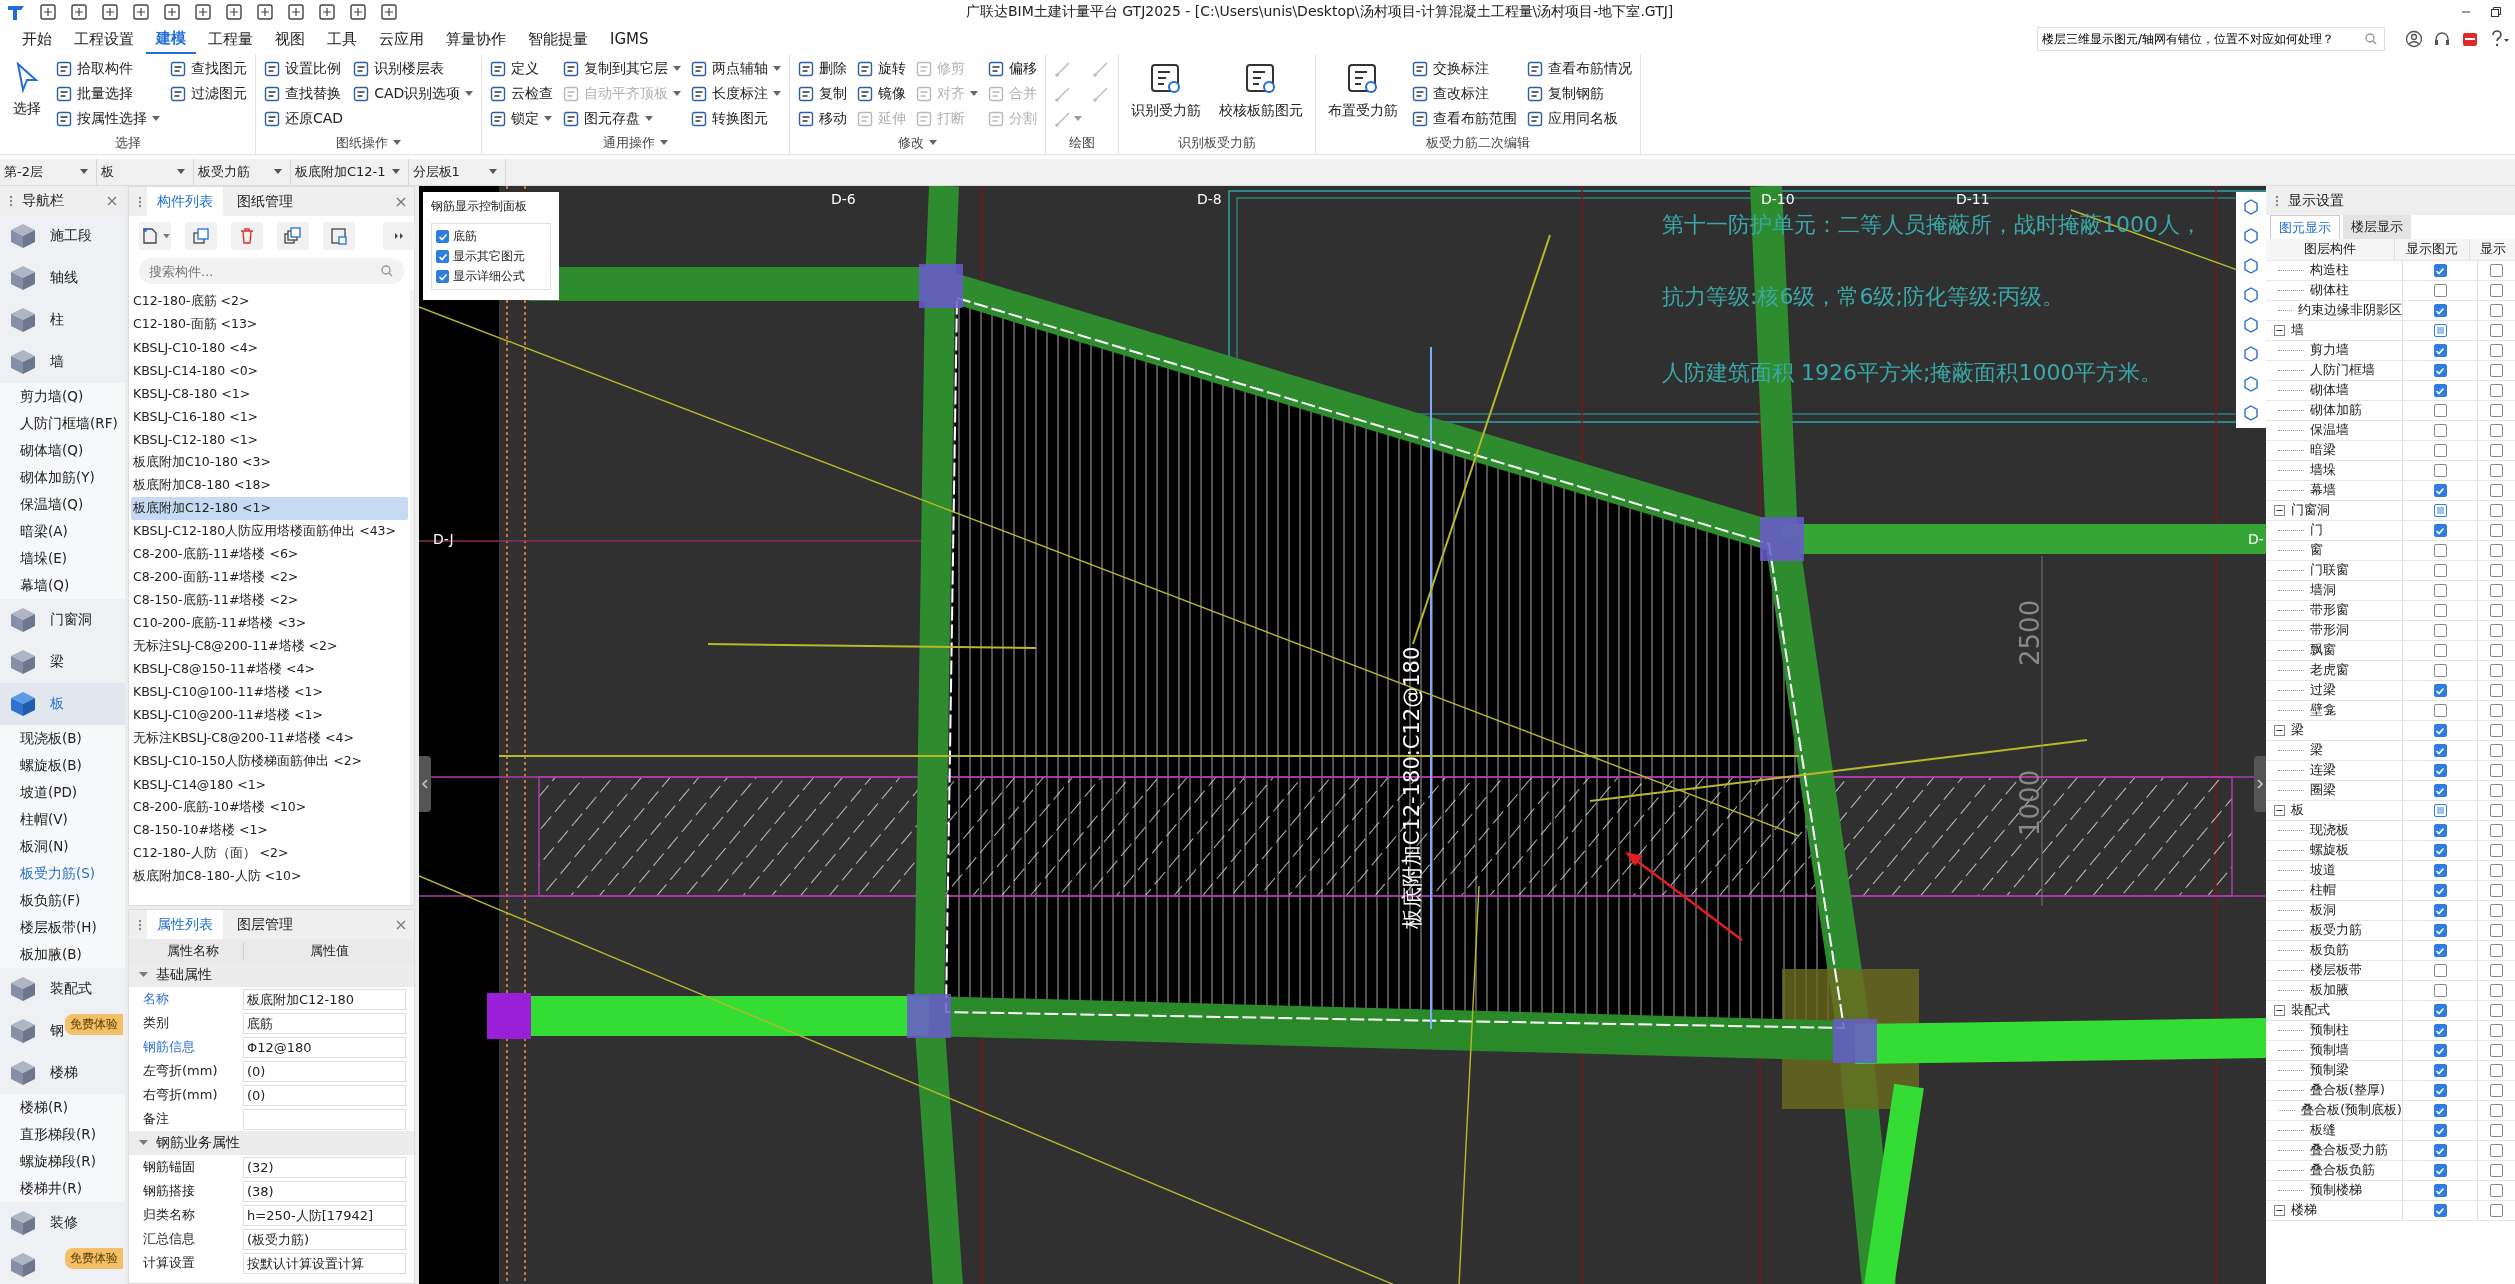 This screenshot has height=1284, width=2515. Describe the element at coordinates (342, 39) in the screenshot. I see `menu-tab: 工具` at that location.